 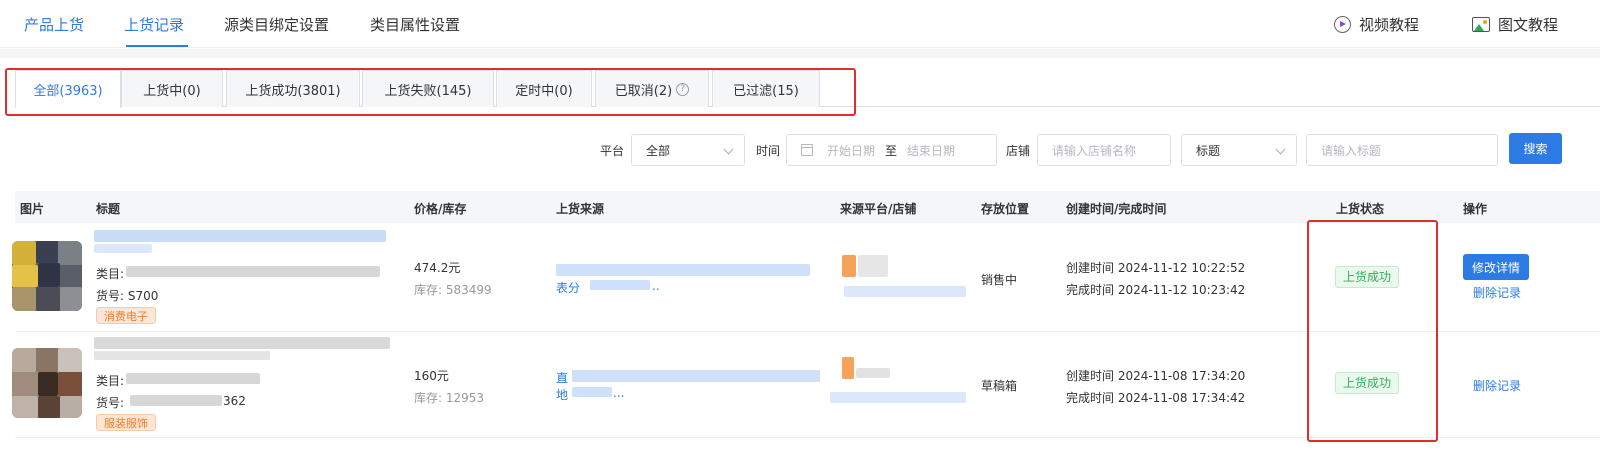 I want to click on video-tutorial-label: 视频教程, so click(x=1389, y=25).